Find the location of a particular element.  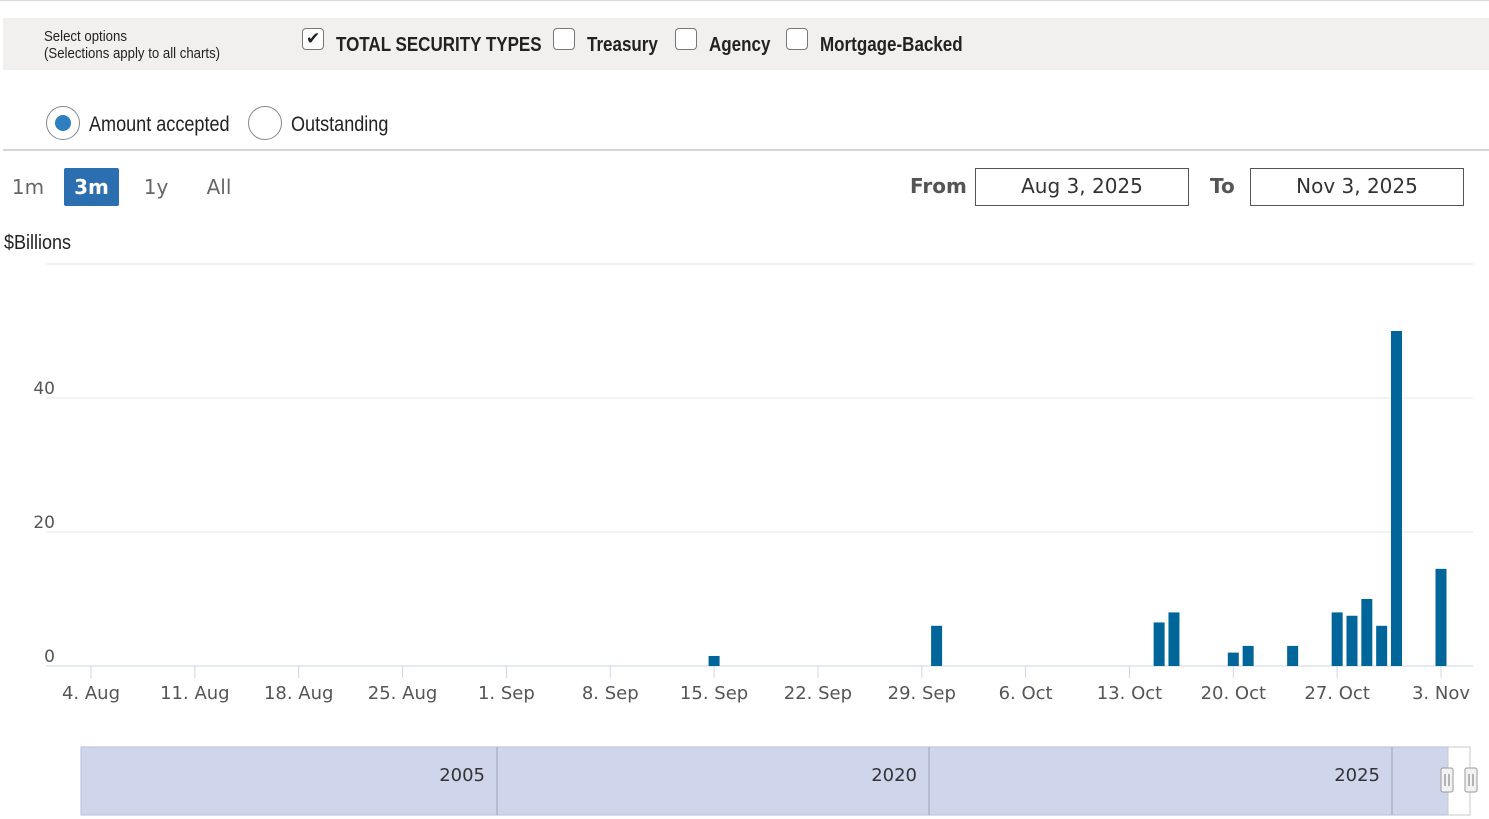

x-tick-label: 6. Oct is located at coordinates (1026, 693).